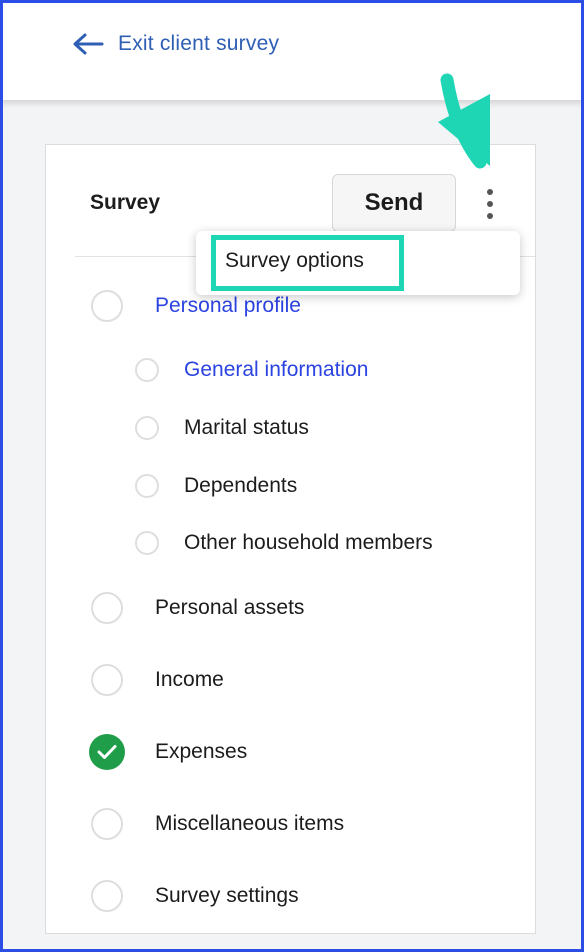 The height and width of the screenshot is (952, 584). What do you see at coordinates (394, 203) in the screenshot?
I see `send-button: Send` at bounding box center [394, 203].